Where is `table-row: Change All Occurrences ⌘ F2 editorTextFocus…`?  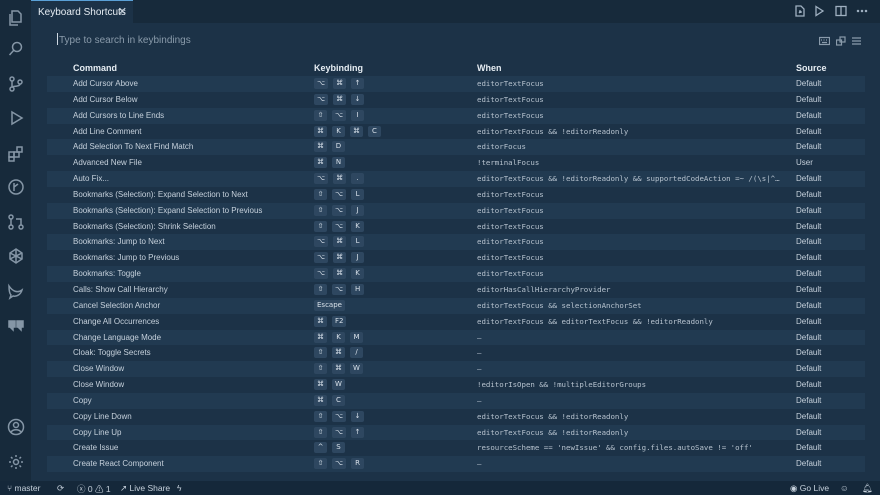 table-row: Change All Occurrences ⌘ F2 editorTextFocus… is located at coordinates (456, 322).